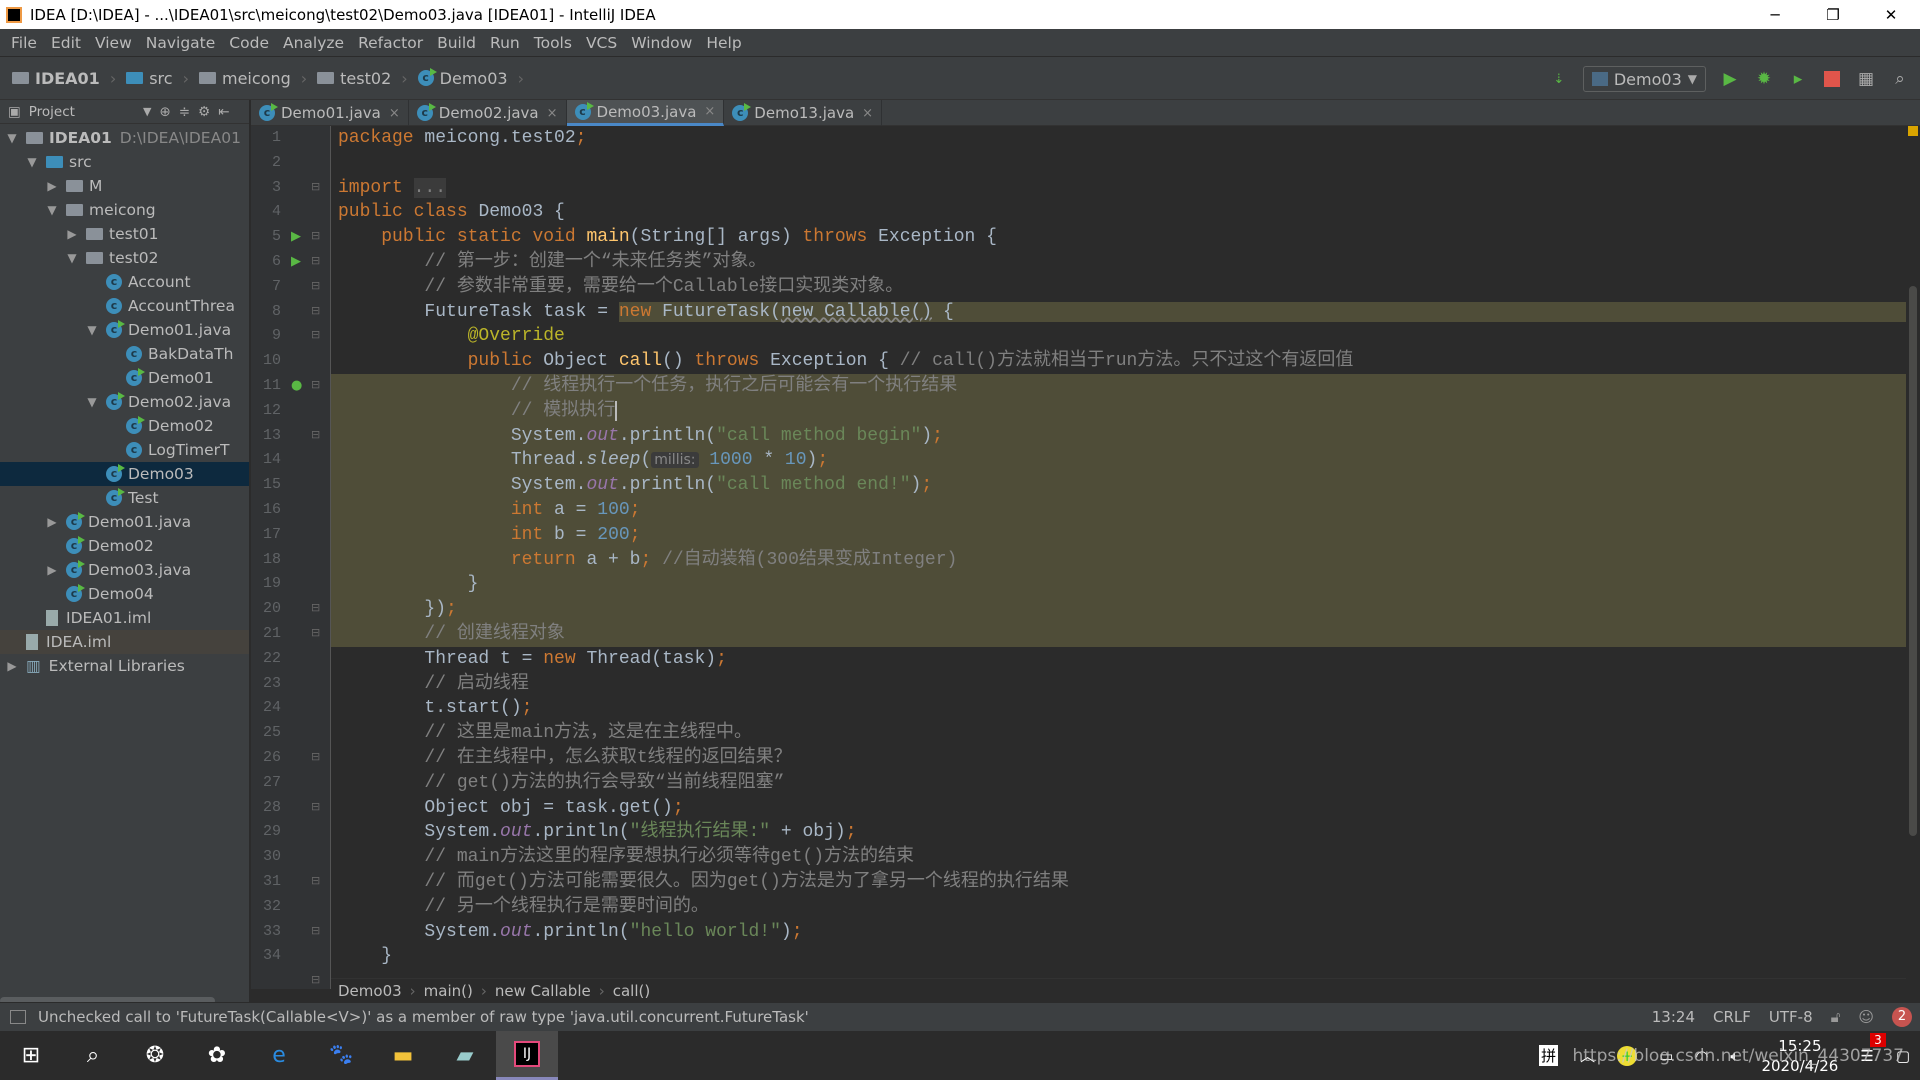 The height and width of the screenshot is (1080, 1920). What do you see at coordinates (124, 186) in the screenshot?
I see `tree-item: ▶ M` at bounding box center [124, 186].